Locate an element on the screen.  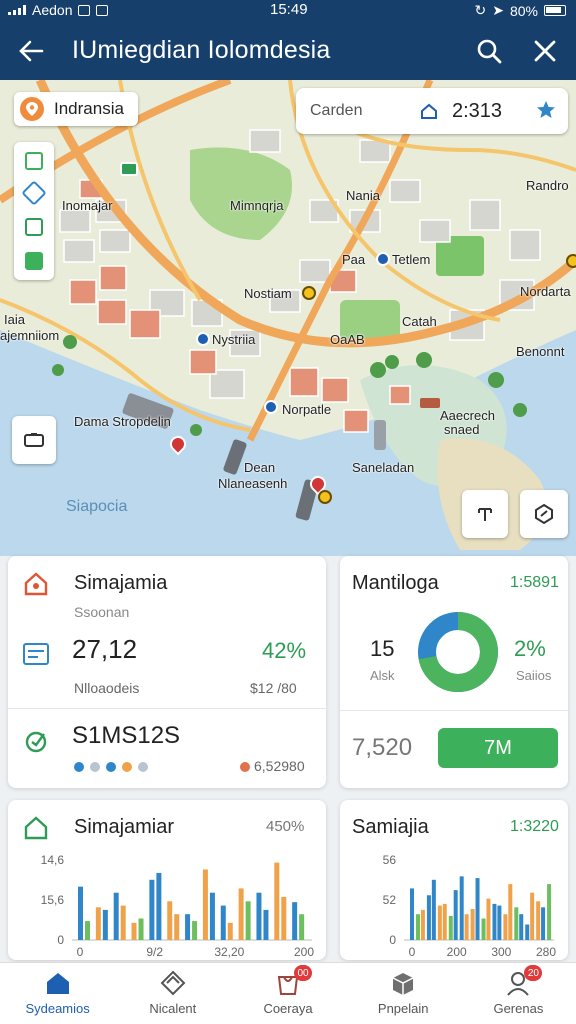
close-button is located at coordinates (545, 51).